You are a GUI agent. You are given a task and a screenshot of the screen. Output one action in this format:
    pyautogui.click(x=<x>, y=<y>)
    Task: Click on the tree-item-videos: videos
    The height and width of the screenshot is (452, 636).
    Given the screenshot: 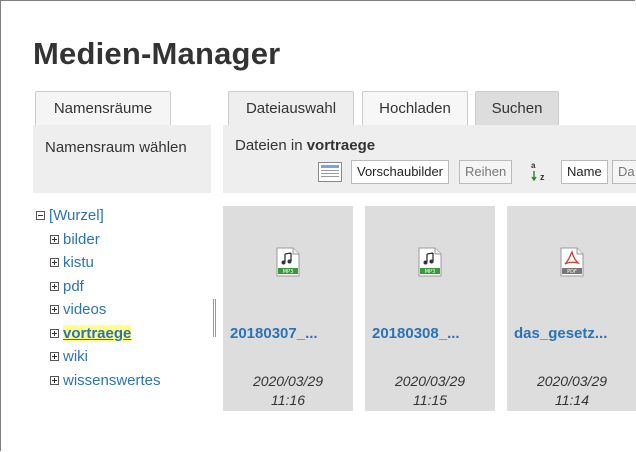 What is the action you would take?
    pyautogui.click(x=78, y=309)
    